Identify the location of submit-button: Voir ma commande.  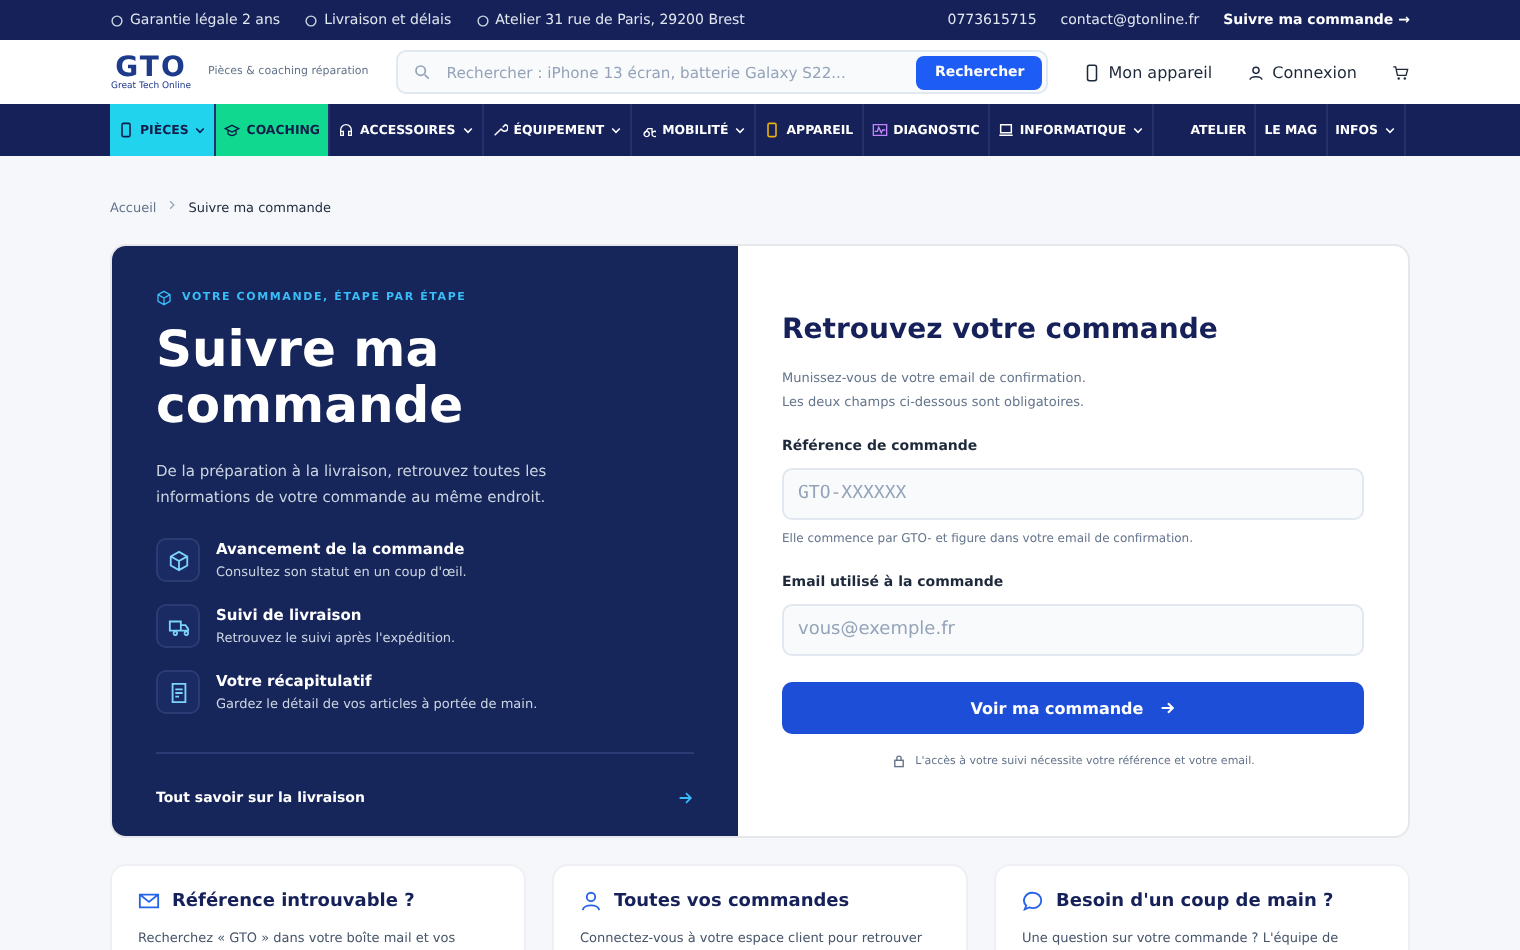
(1073, 708).